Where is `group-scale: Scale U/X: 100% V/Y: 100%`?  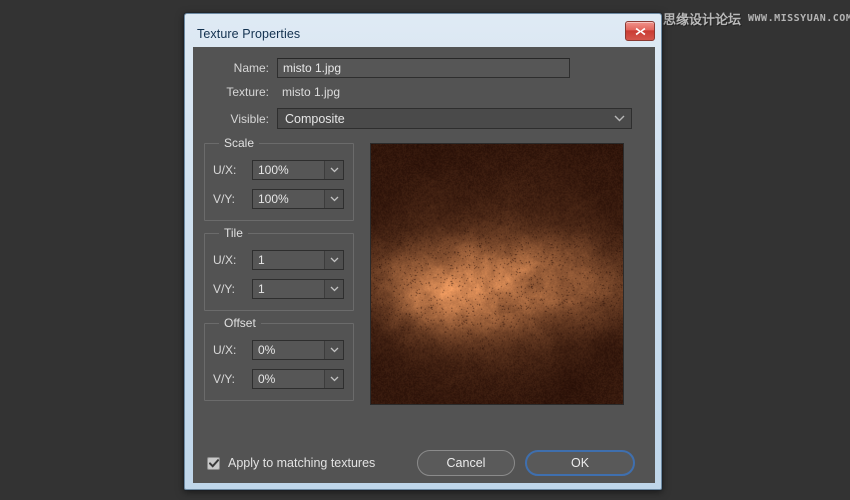
group-scale: Scale U/X: 100% V/Y: 100% is located at coordinates (279, 178).